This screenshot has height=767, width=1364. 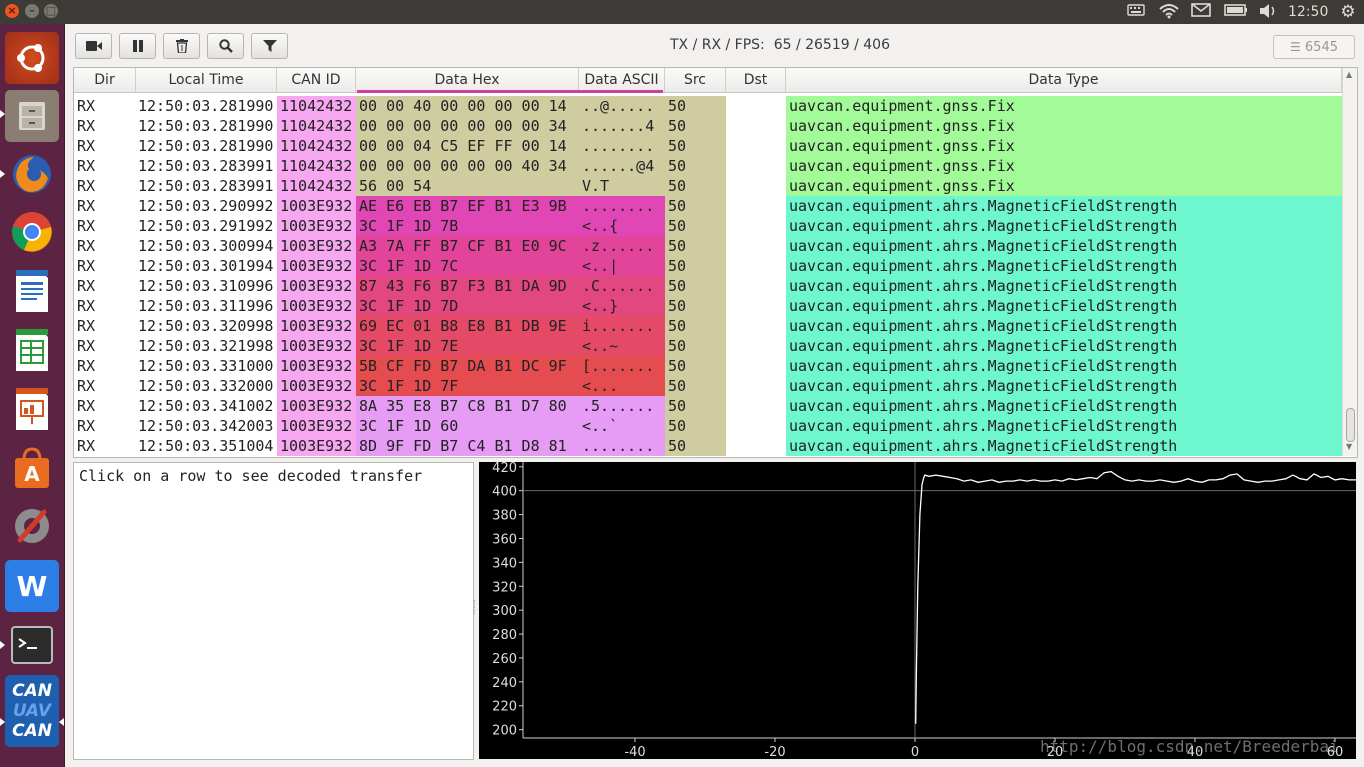 What do you see at coordinates (622, 346) in the screenshot?
I see `data-ascii-cell: <..~` at bounding box center [622, 346].